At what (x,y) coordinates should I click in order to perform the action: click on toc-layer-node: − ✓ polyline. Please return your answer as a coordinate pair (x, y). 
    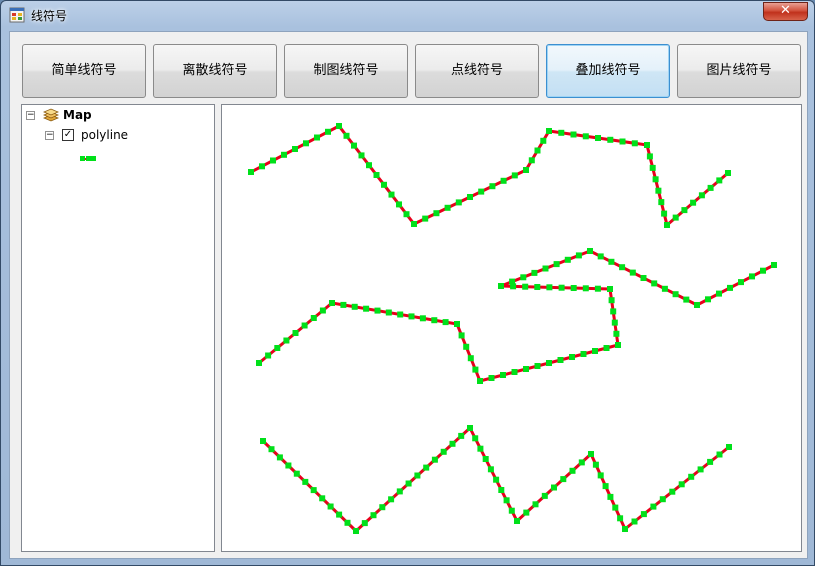
    Looking at the image, I should click on (125, 135).